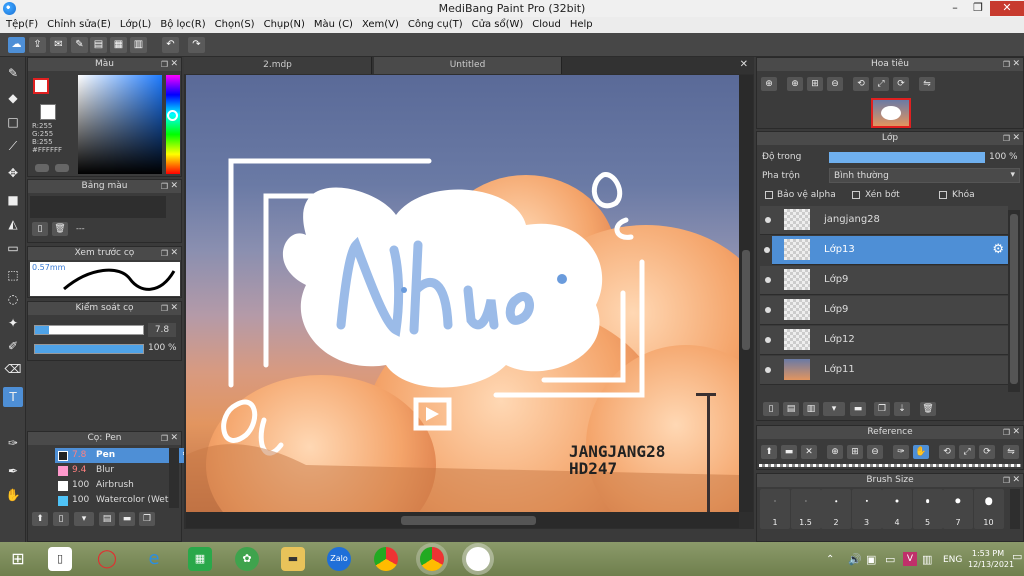  What do you see at coordinates (771, 409) in the screenshot?
I see `new-layer-icon: ▯` at bounding box center [771, 409].